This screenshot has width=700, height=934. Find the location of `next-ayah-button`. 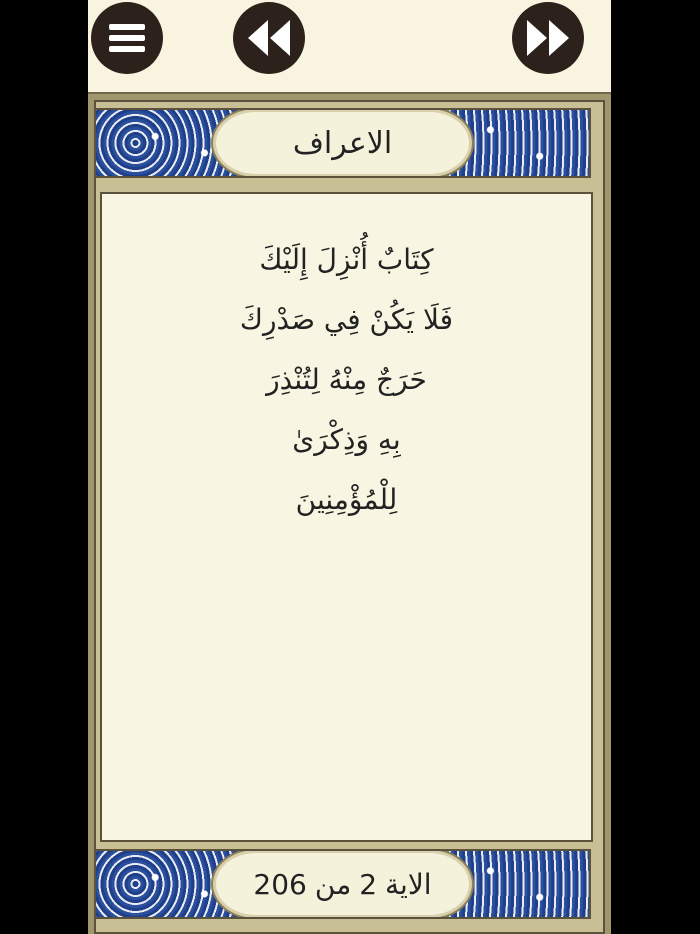

next-ayah-button is located at coordinates (548, 38).